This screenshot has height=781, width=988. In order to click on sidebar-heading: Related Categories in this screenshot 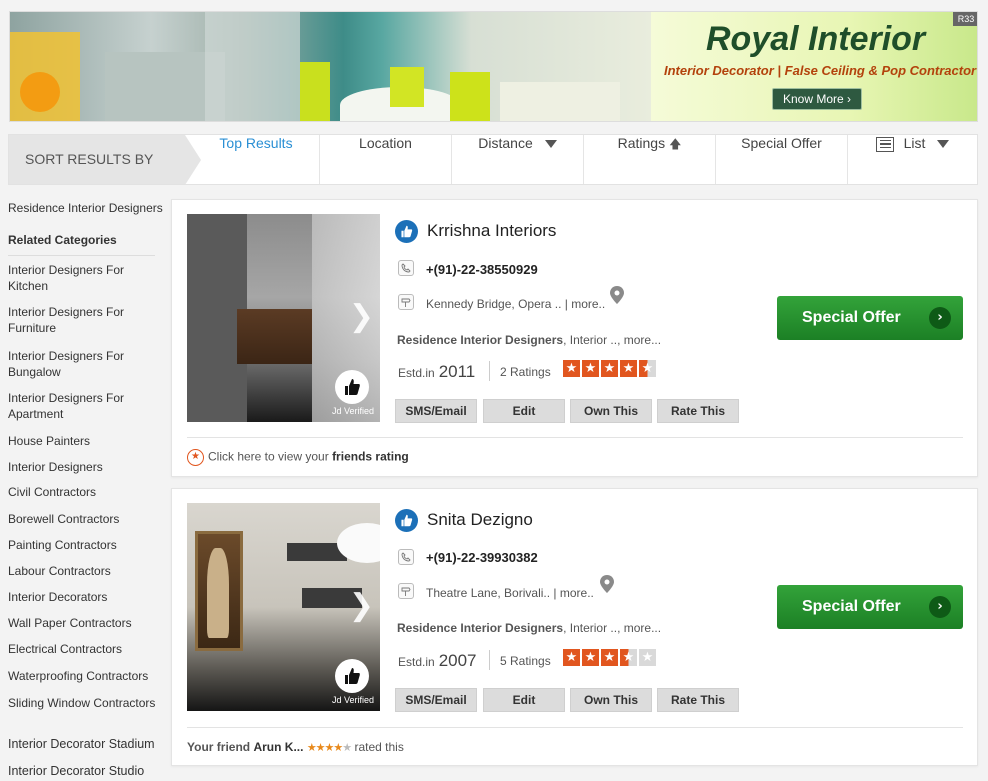, I will do `click(62, 240)`.